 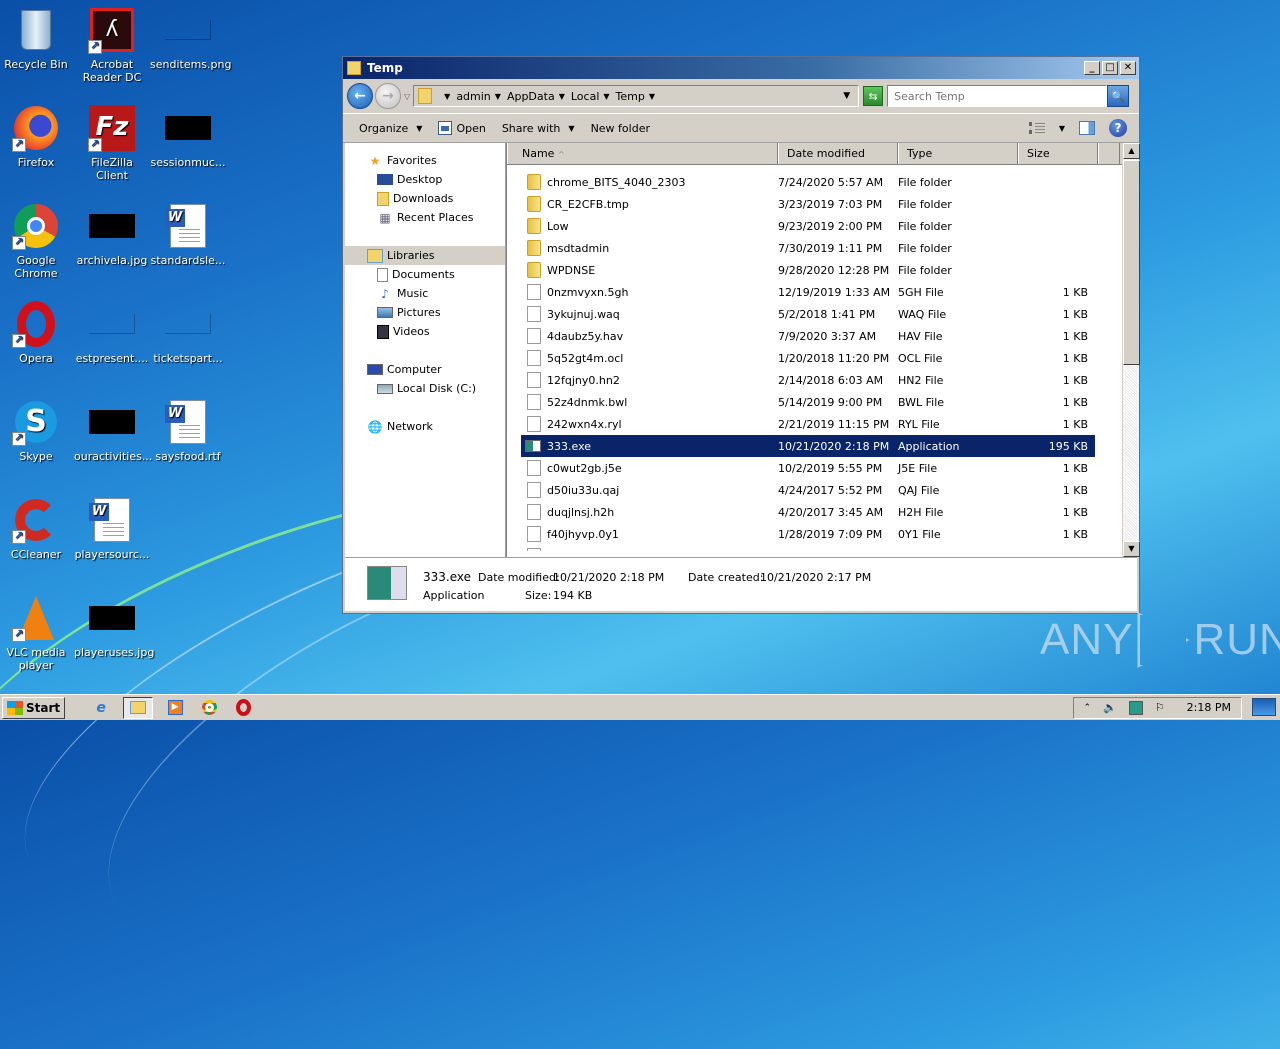 What do you see at coordinates (642, 153) in the screenshot?
I see `column-header-name: Name ^` at bounding box center [642, 153].